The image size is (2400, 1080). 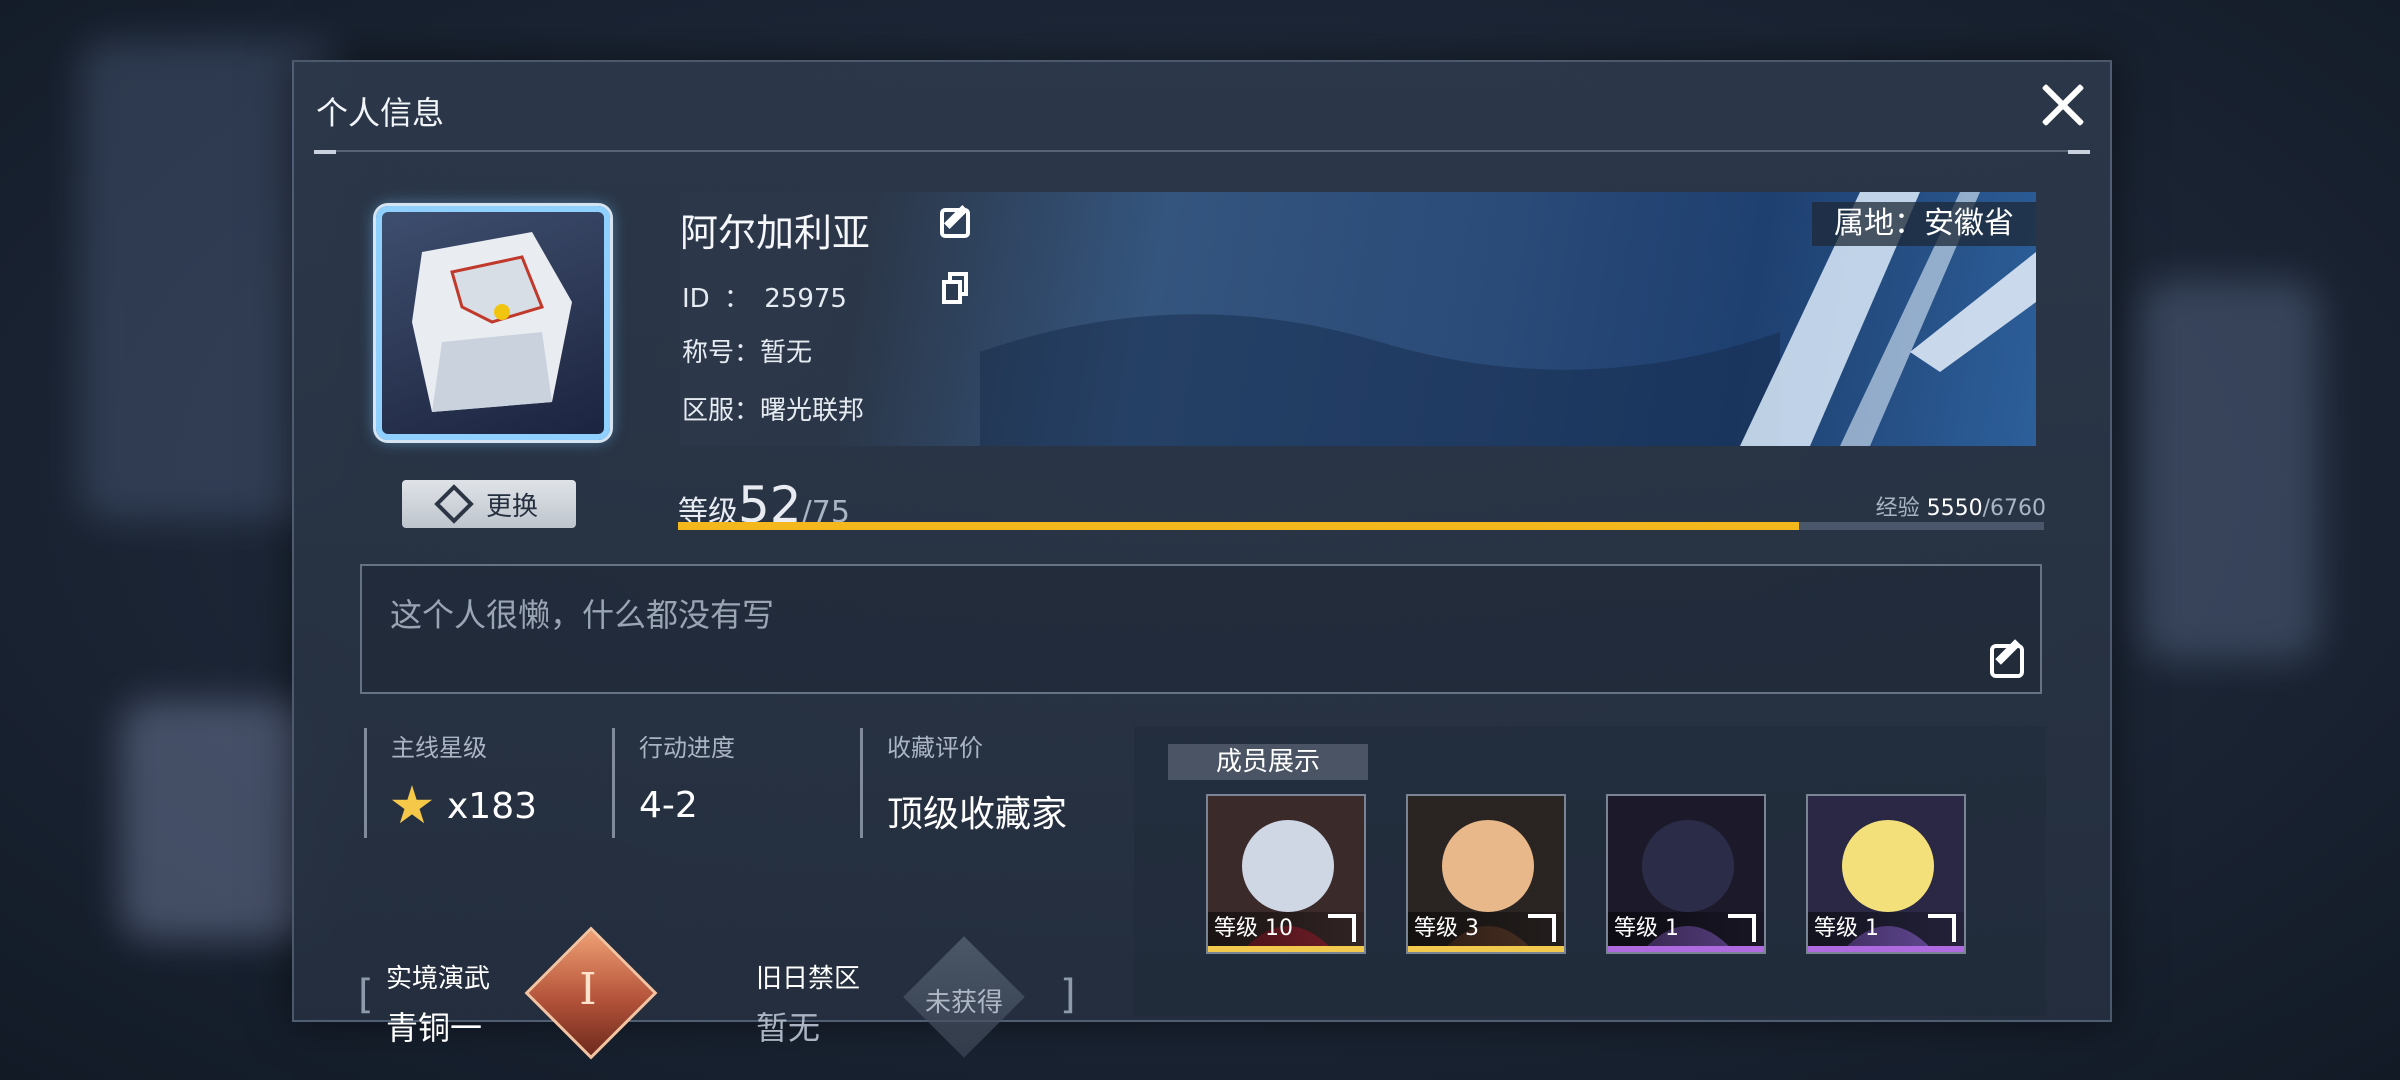 What do you see at coordinates (582, 615) in the screenshot?
I see `signature-text: 这个人很懒，什么都没有写` at bounding box center [582, 615].